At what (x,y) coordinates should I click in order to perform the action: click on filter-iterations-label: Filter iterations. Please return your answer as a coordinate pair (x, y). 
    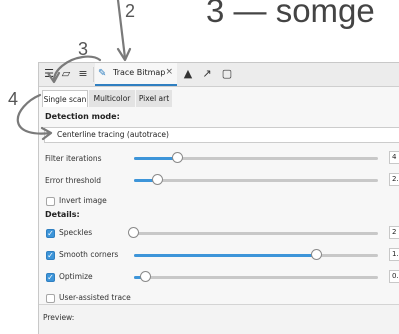
    Looking at the image, I should click on (73, 158).